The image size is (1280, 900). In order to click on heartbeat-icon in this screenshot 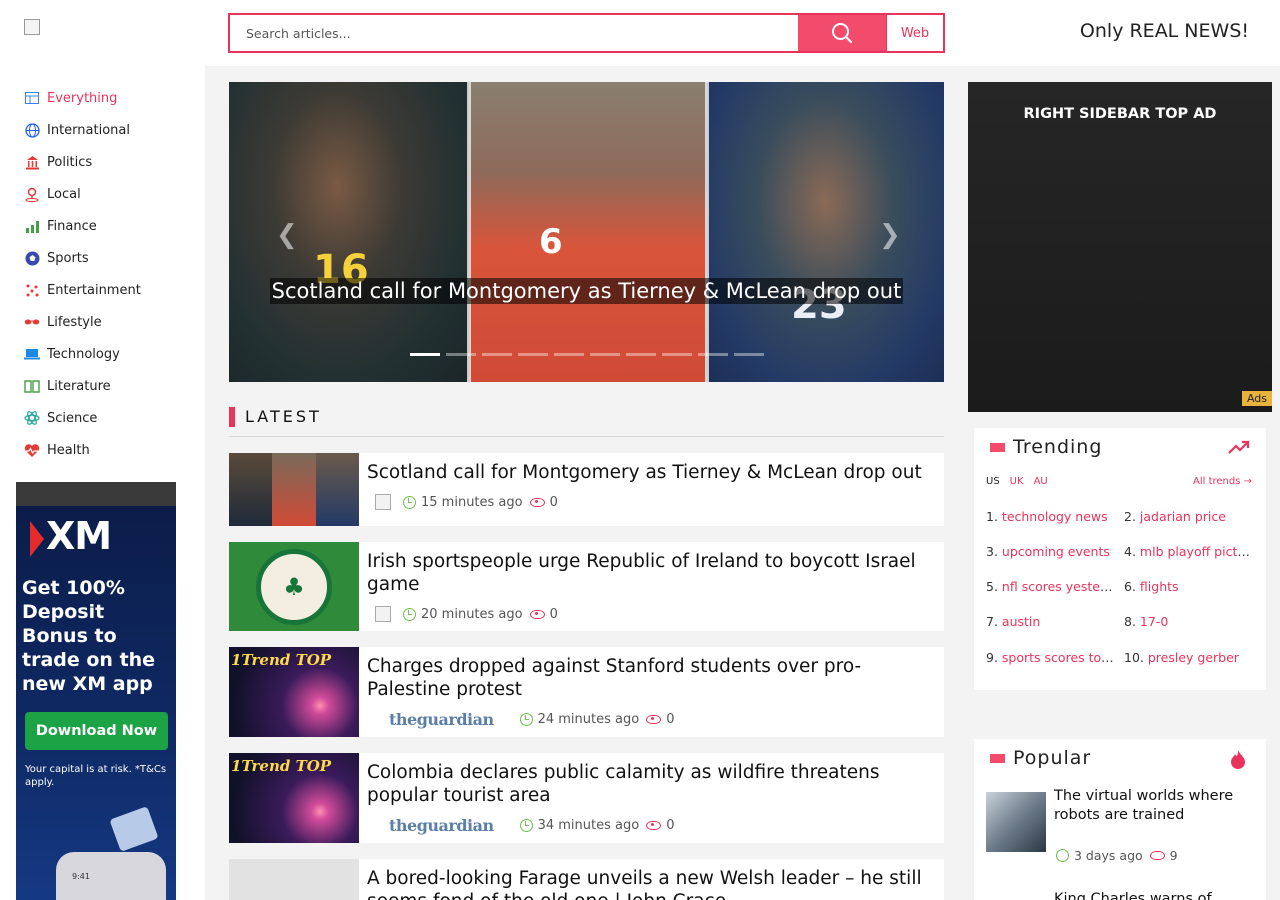, I will do `click(32, 450)`.